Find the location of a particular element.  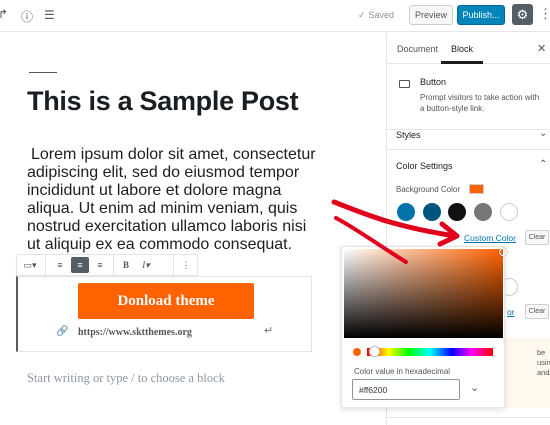

more-options-icon: ⋮ is located at coordinates (186, 265).